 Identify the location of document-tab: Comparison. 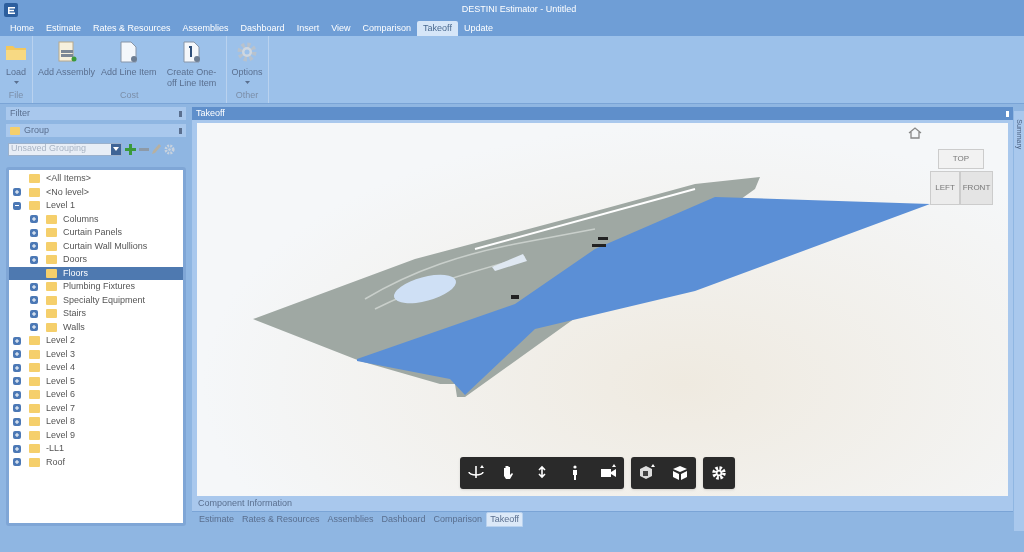
(458, 519).